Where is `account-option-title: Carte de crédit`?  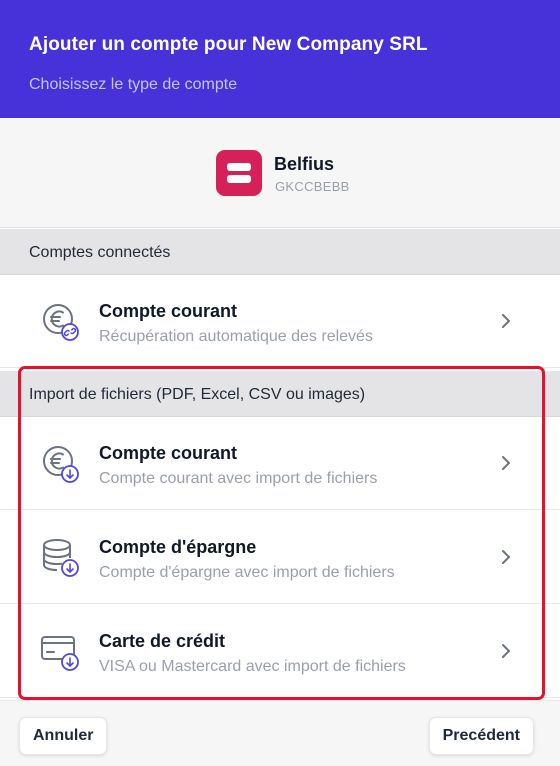 account-option-title: Carte de crédit is located at coordinates (162, 641).